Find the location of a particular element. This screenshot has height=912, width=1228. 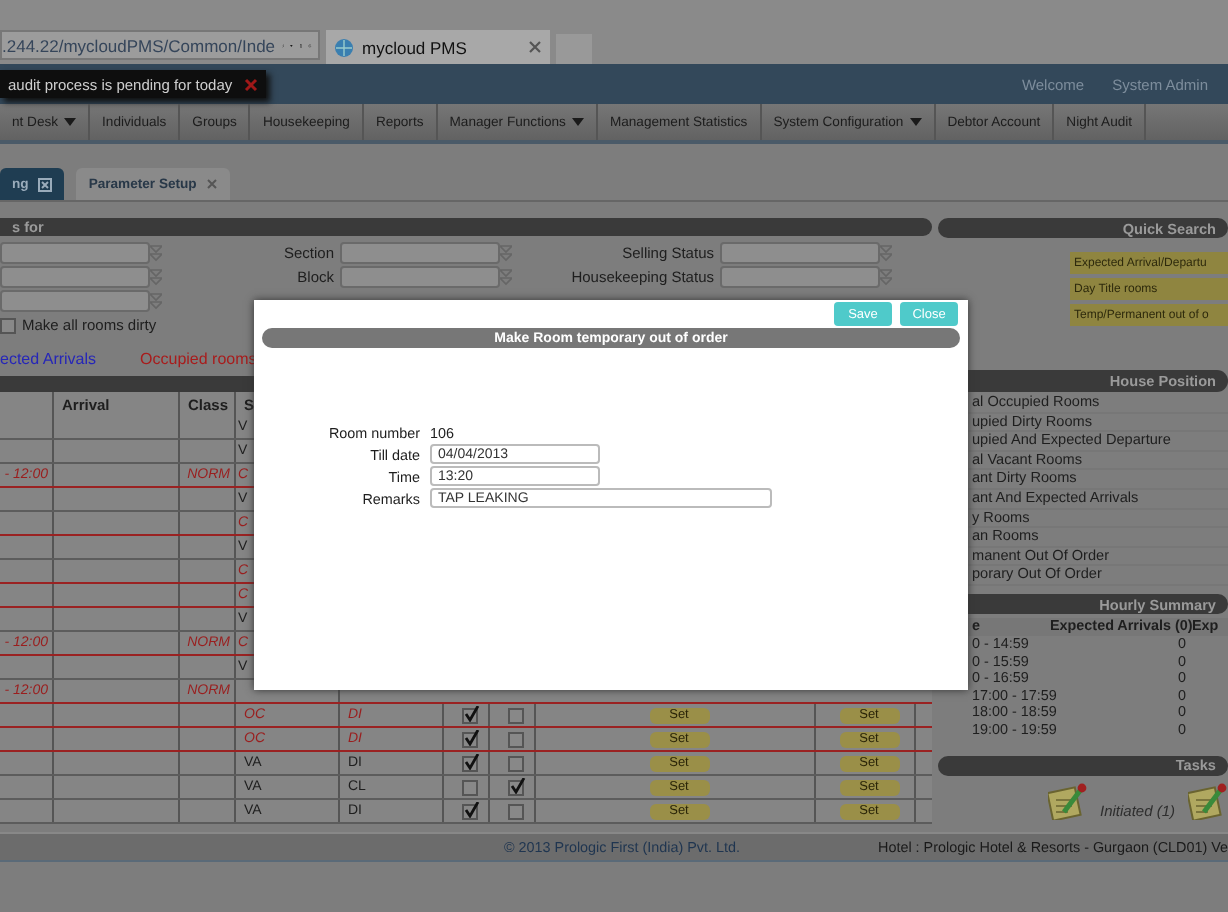

globe-icon is located at coordinates (344, 47).